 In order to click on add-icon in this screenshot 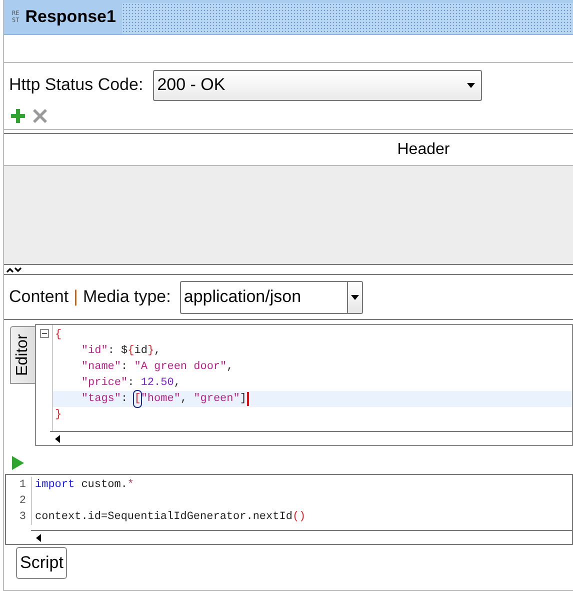, I will do `click(18, 116)`.